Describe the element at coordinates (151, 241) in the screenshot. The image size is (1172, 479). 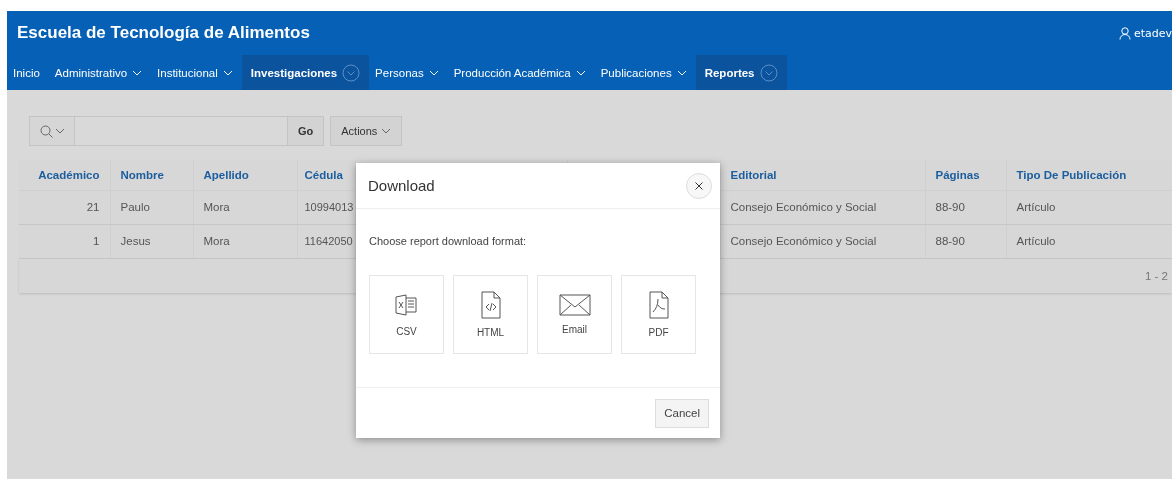
I see `table-cell: Jesus` at that location.